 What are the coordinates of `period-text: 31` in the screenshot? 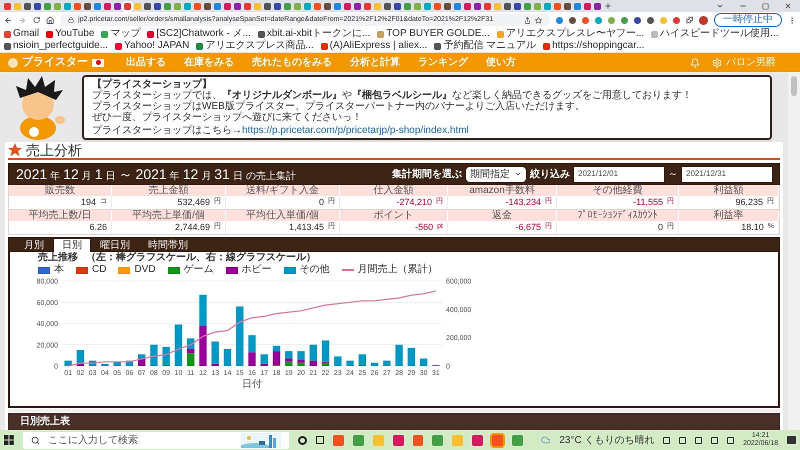 It's located at (222, 174).